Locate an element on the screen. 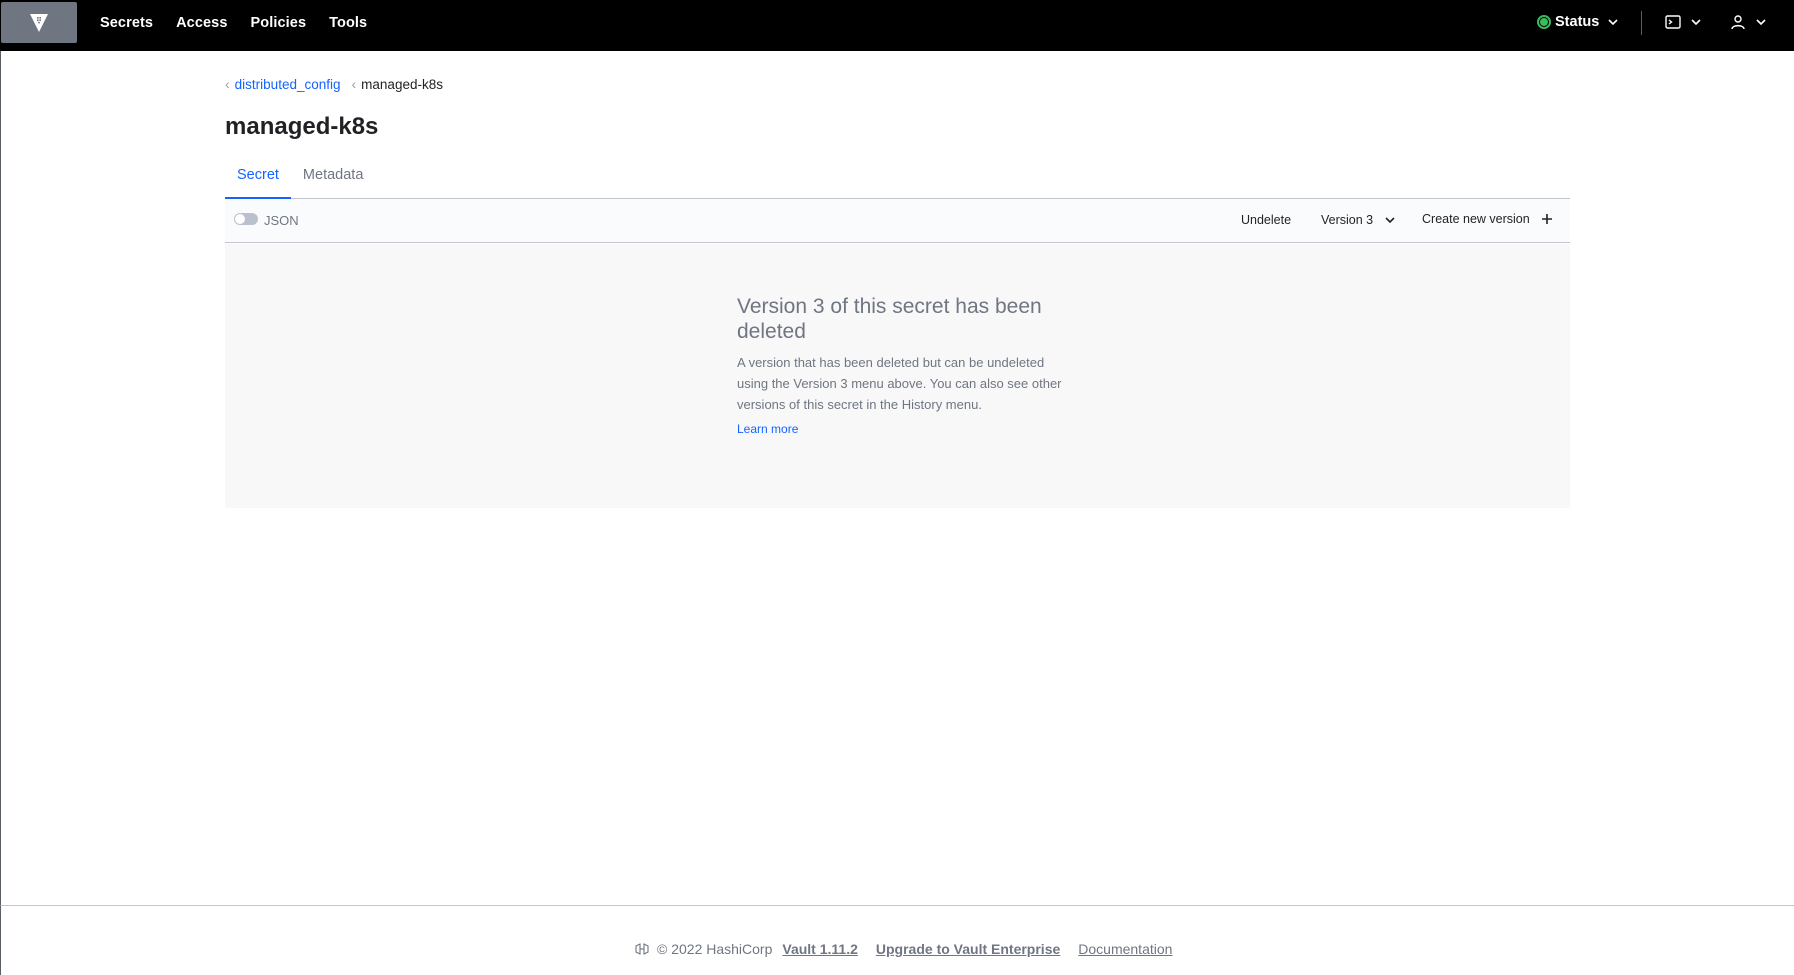 The image size is (1794, 975). plus-icon is located at coordinates (1546, 219).